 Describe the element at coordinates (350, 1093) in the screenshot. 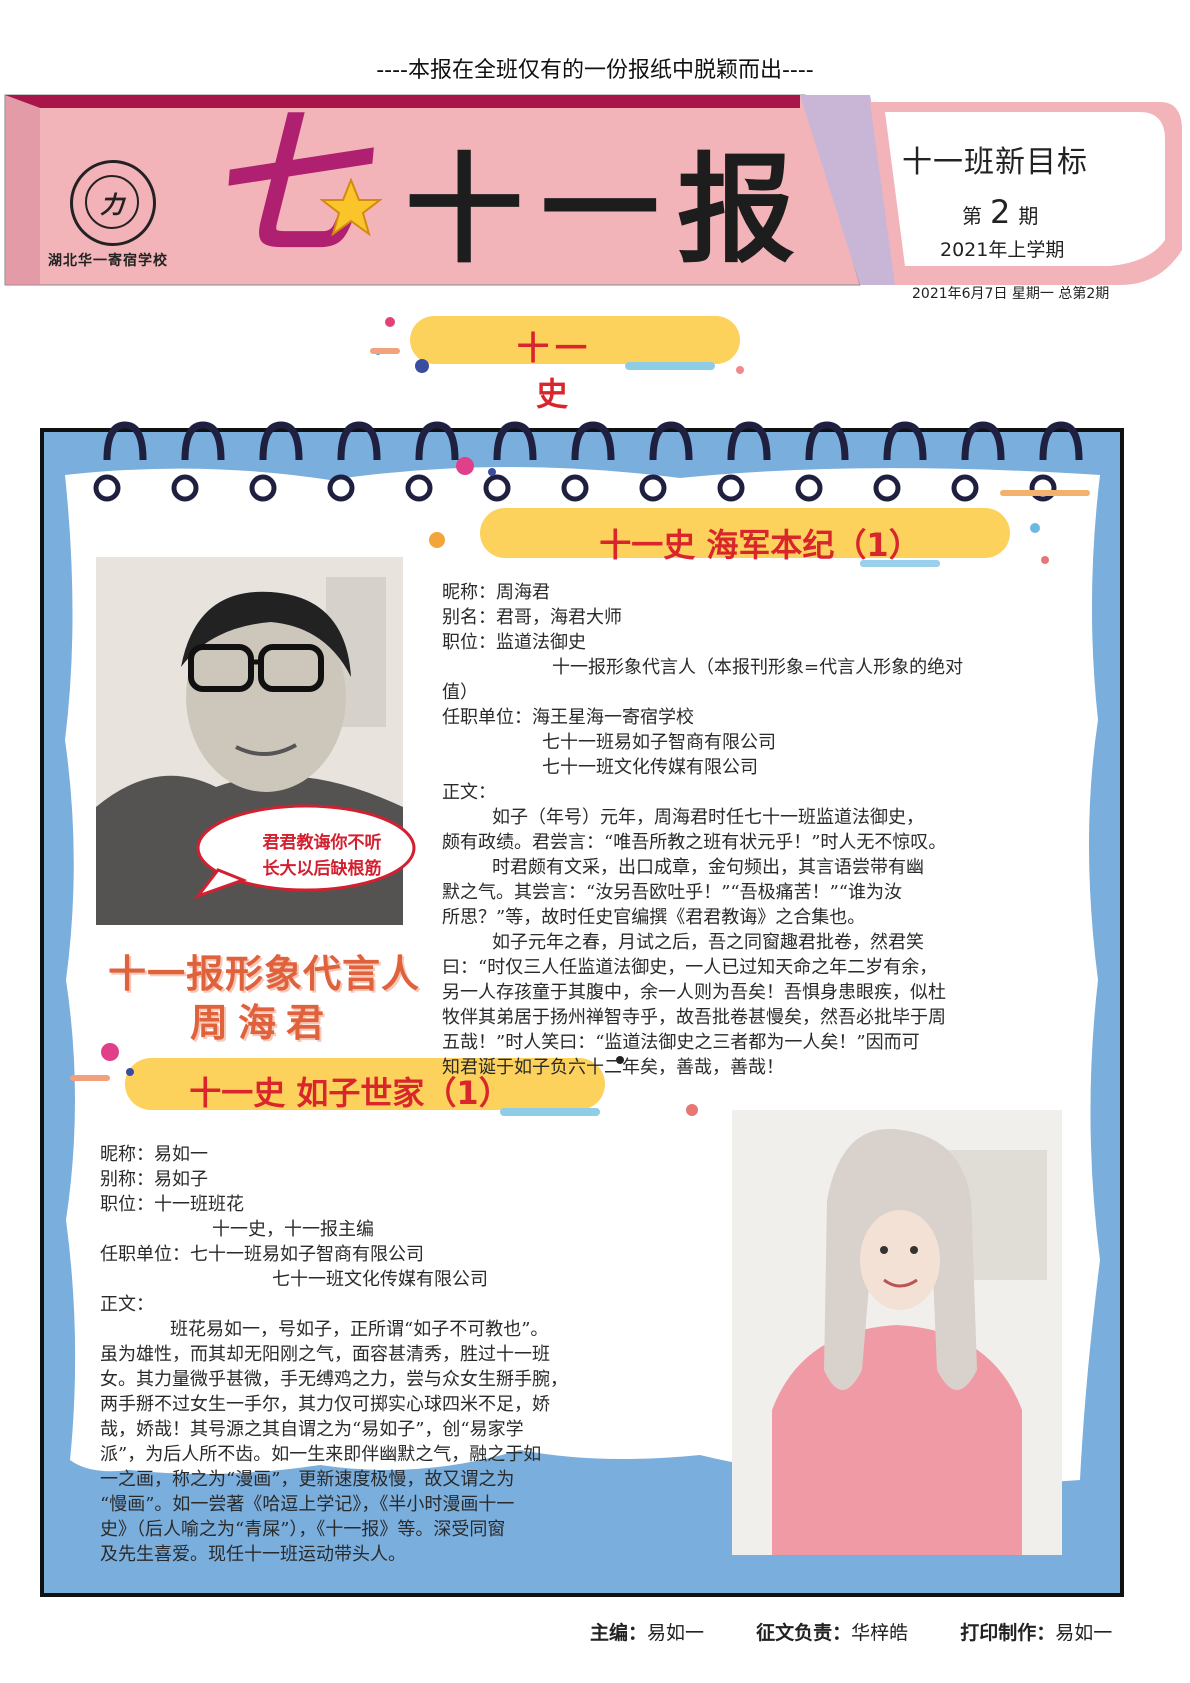

I see `article2-title: 十一史 如子世家（1）` at that location.